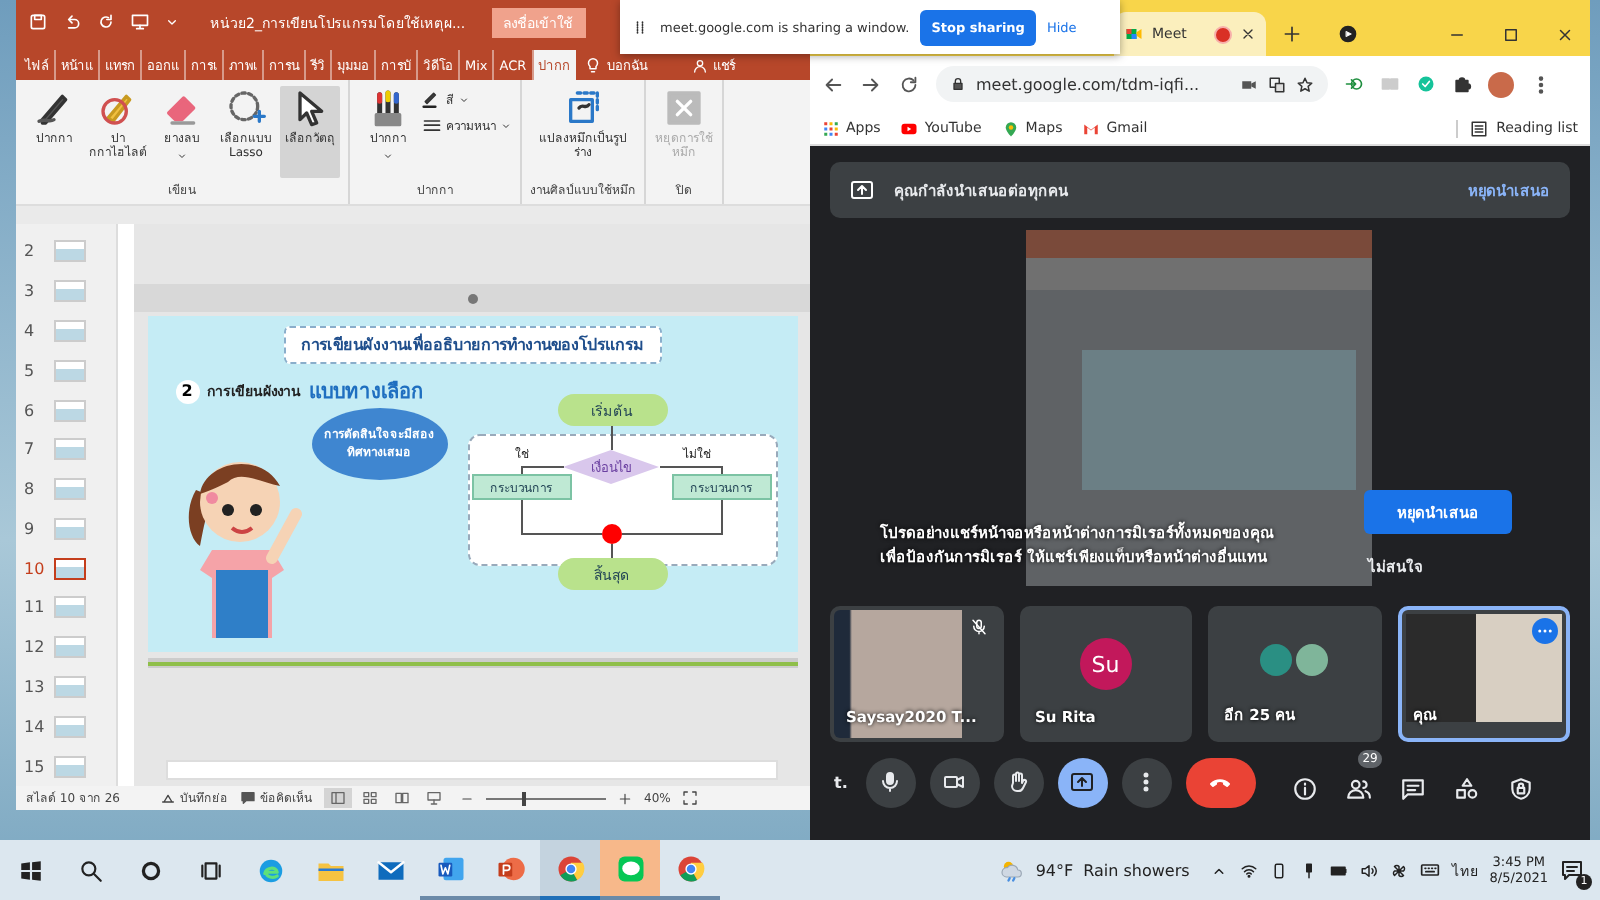  I want to click on battery-icon, so click(1338, 870).